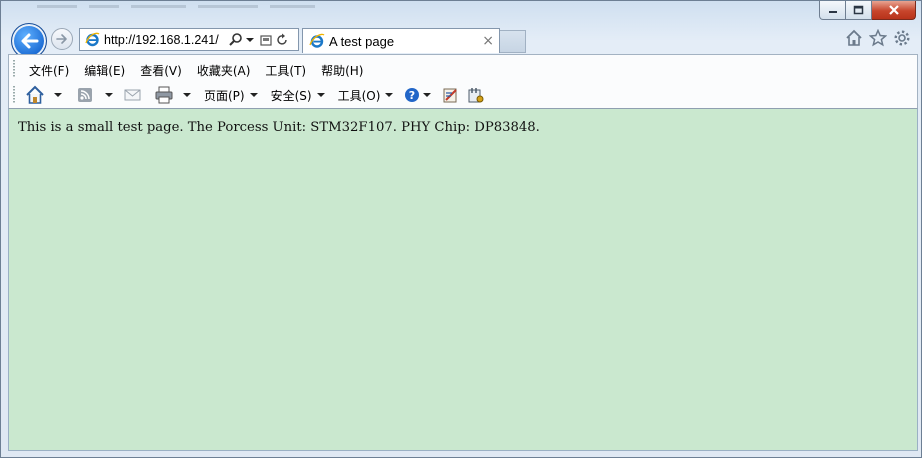 The height and width of the screenshot is (458, 922). What do you see at coordinates (109, 95) in the screenshot?
I see `feeds-dropdown-icon` at bounding box center [109, 95].